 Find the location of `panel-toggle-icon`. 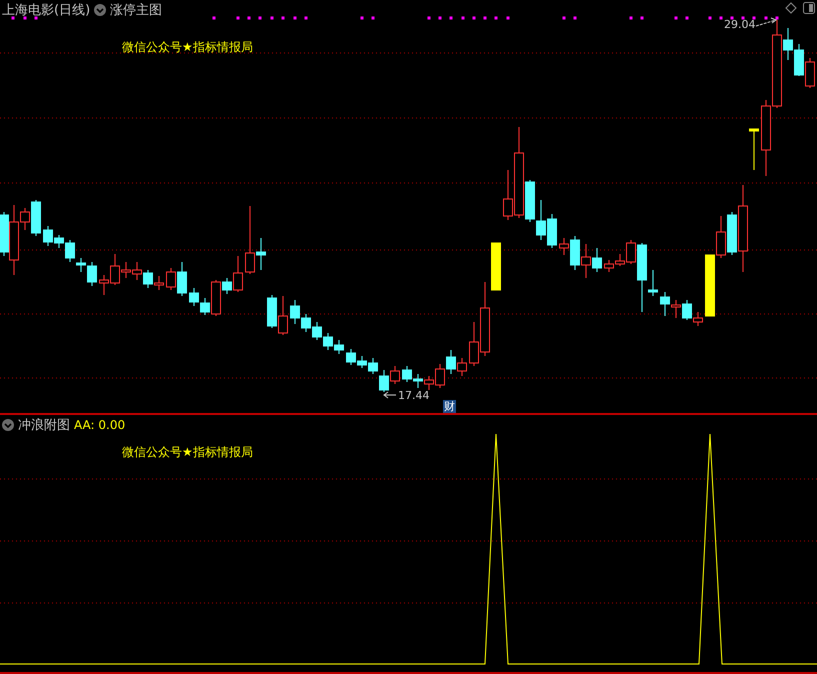

panel-toggle-icon is located at coordinates (809, 8).